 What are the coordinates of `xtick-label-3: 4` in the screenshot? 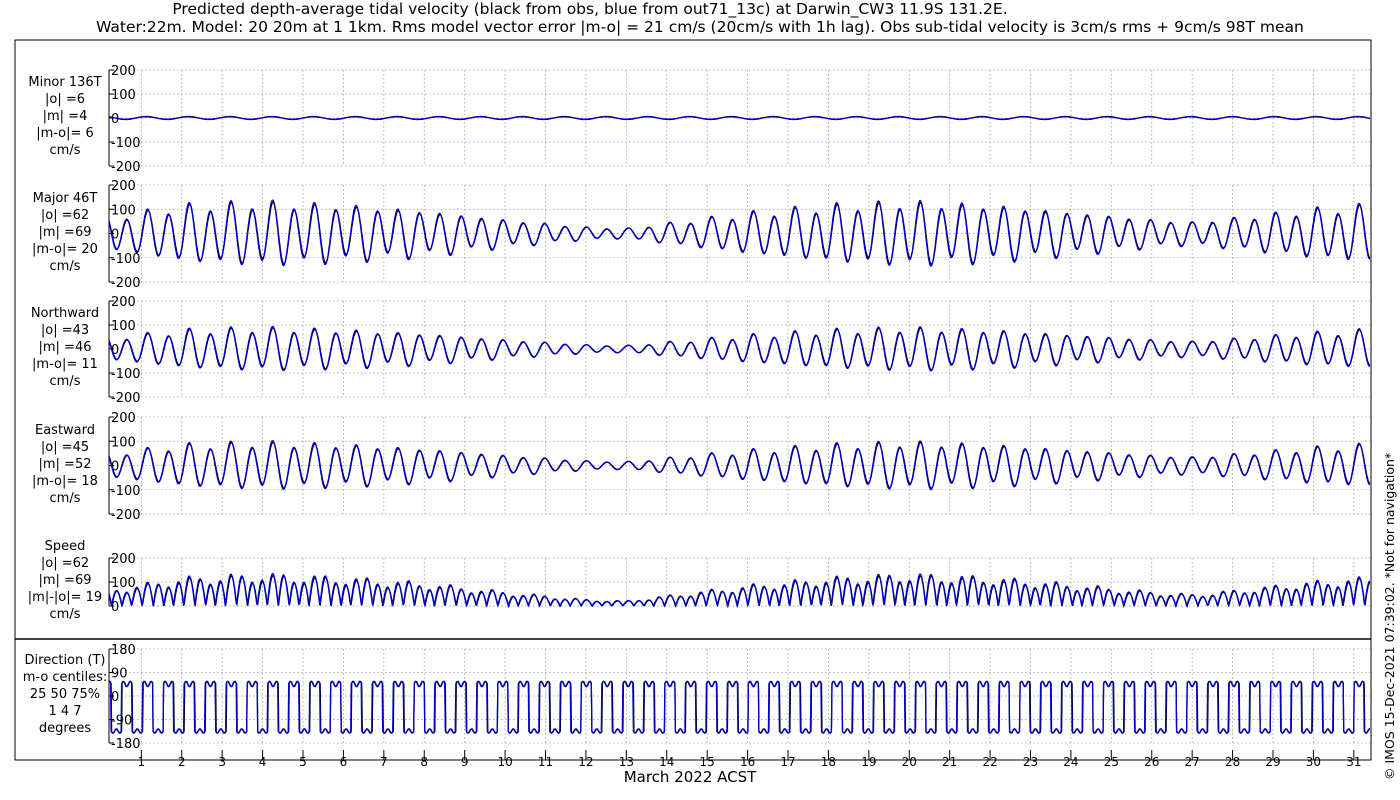 It's located at (263, 762).